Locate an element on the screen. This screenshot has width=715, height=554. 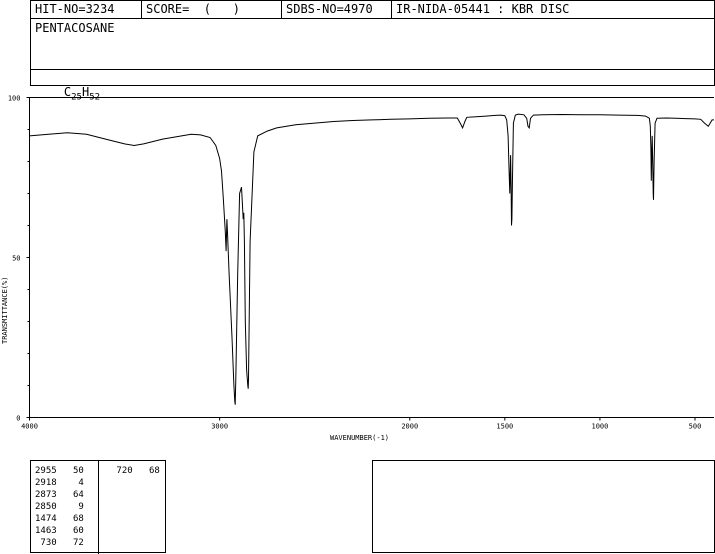
x-tick-label: 2000 is located at coordinates (409, 427).